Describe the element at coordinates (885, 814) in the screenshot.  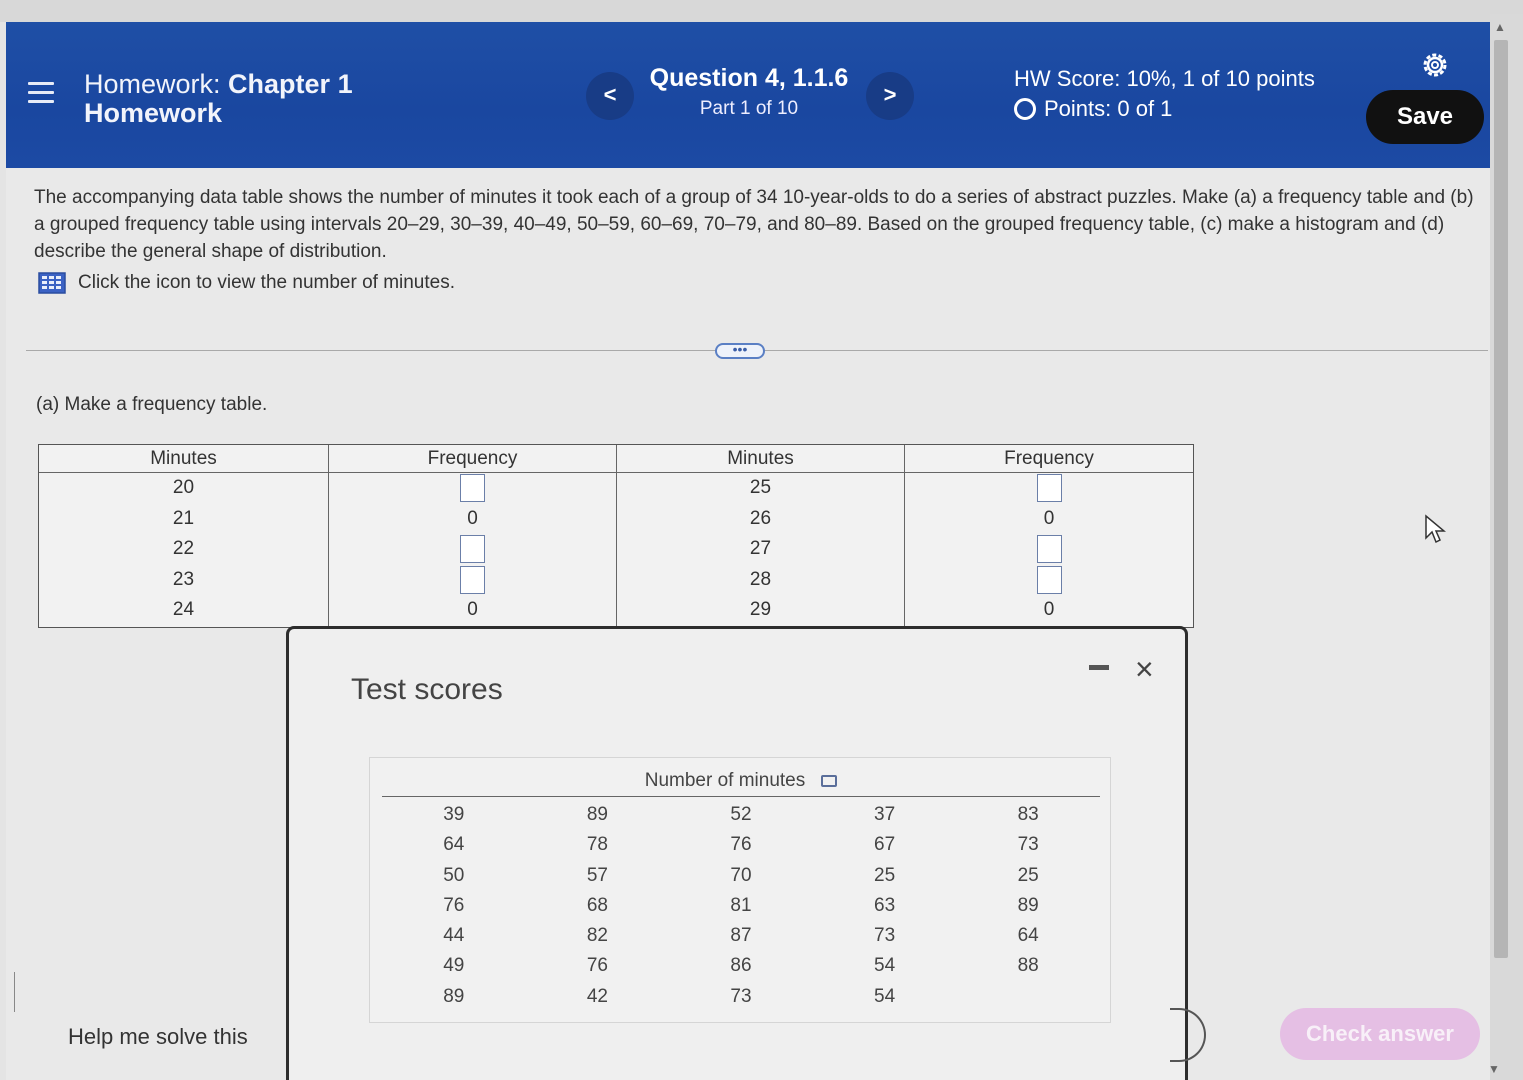
I see `data-cell: 37` at that location.